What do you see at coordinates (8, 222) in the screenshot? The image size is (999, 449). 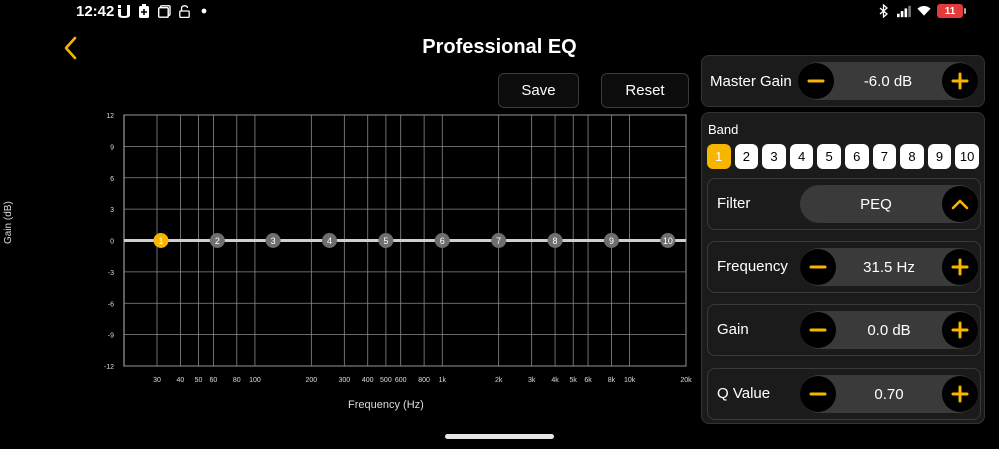 I see `chart-y-axis-label: Gain (dB)` at bounding box center [8, 222].